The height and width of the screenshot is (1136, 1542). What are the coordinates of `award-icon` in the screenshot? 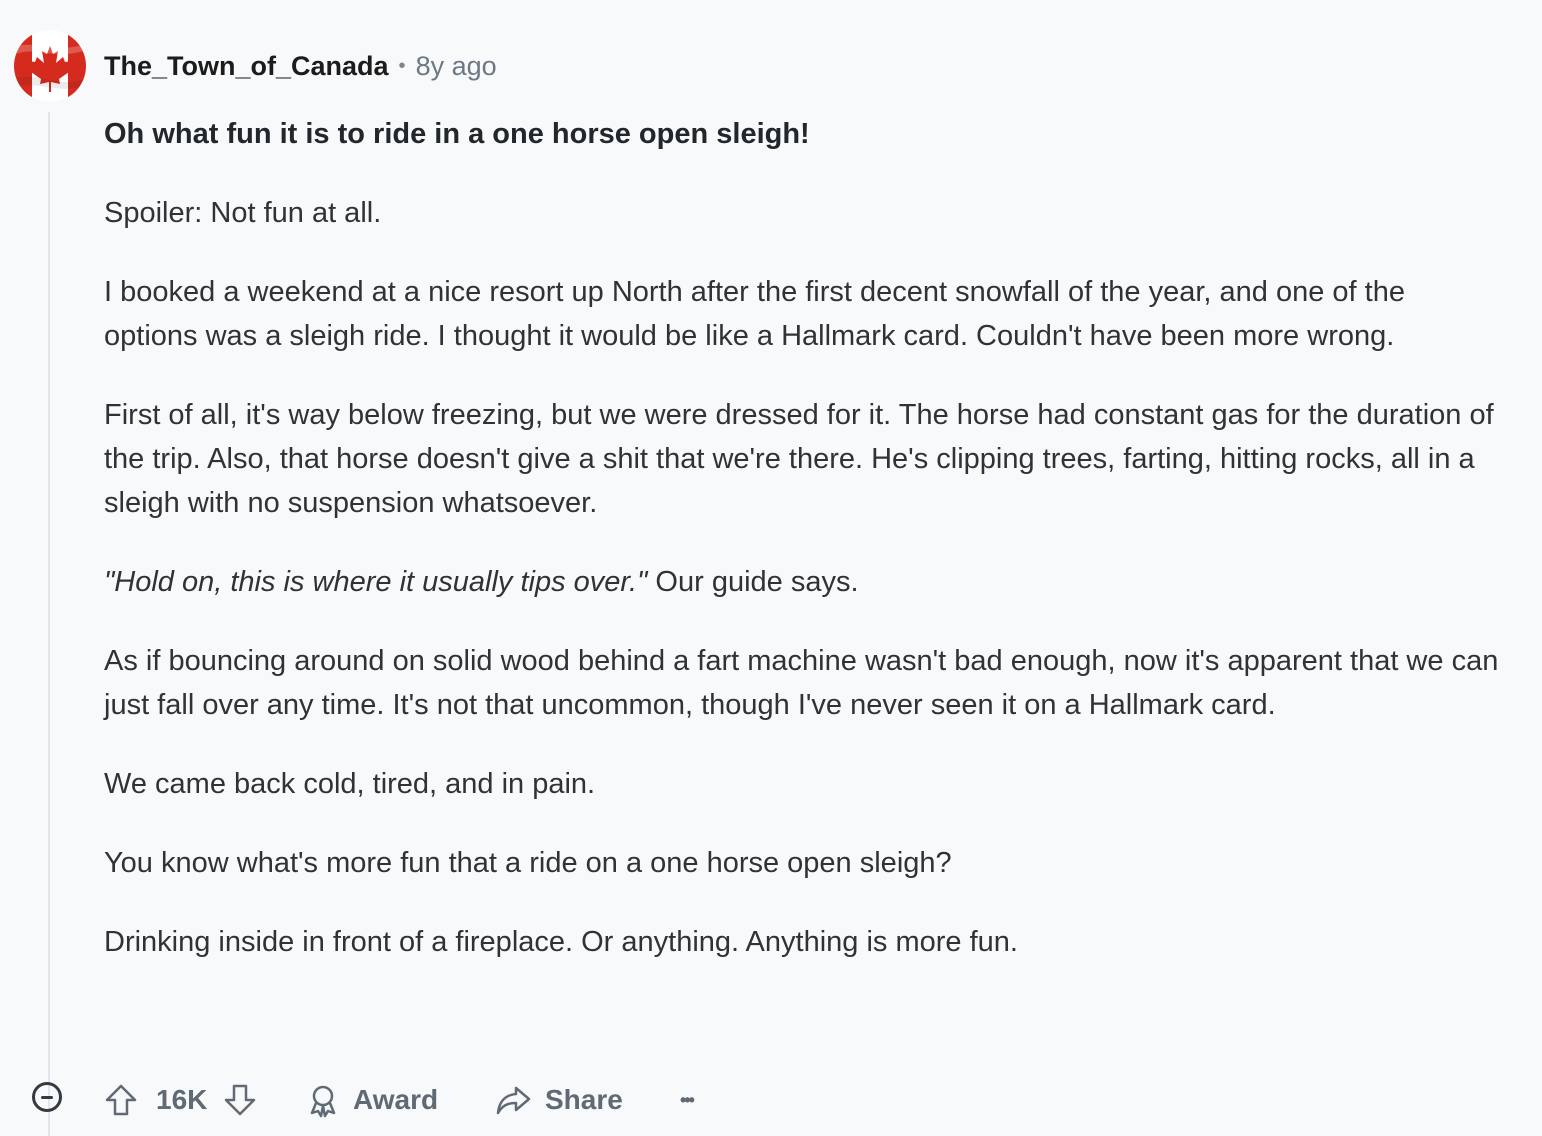 It's located at (323, 1101).